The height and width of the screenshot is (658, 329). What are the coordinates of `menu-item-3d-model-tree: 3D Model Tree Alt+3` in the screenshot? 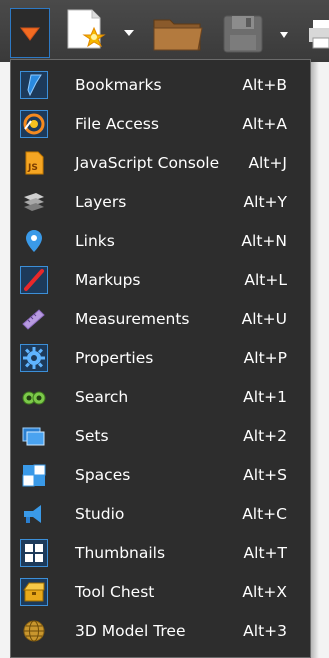 It's located at (160, 631).